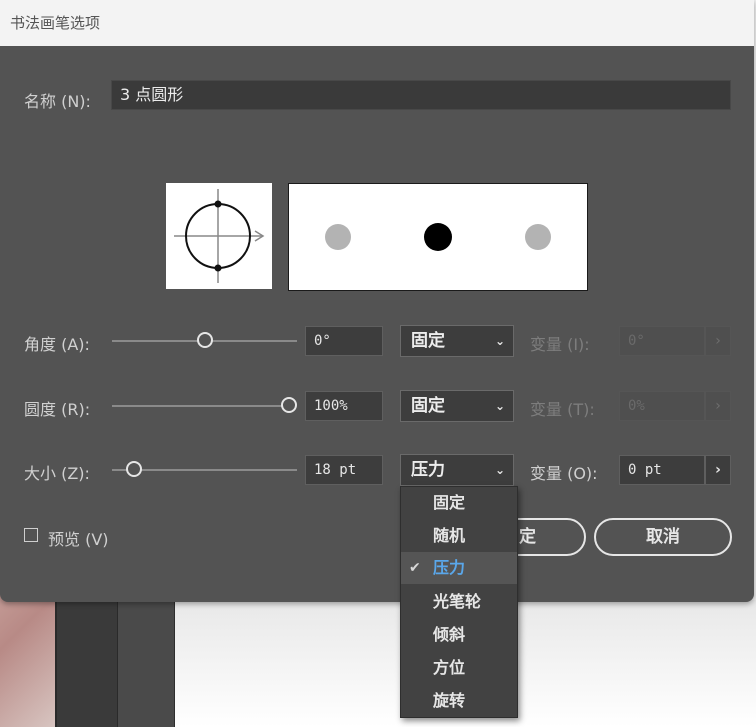 This screenshot has height=727, width=756. Describe the element at coordinates (415, 568) in the screenshot. I see `checkmark-icon: ✔` at that location.